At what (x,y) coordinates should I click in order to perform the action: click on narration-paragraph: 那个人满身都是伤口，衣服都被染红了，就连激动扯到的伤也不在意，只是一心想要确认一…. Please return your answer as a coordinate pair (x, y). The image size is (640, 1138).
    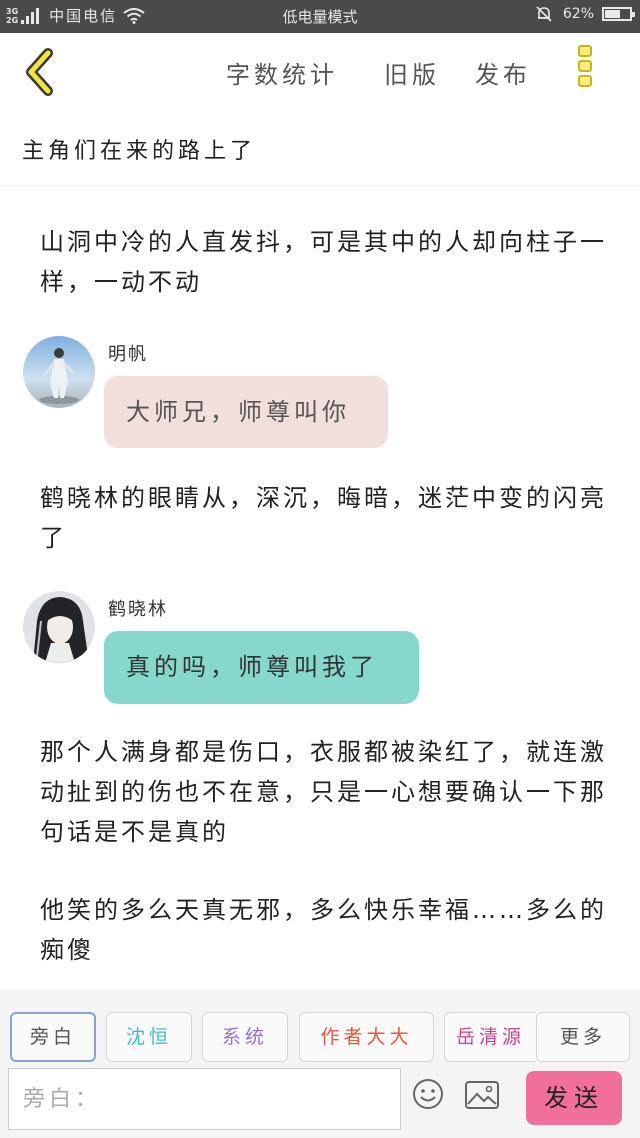
    Looking at the image, I should click on (323, 792).